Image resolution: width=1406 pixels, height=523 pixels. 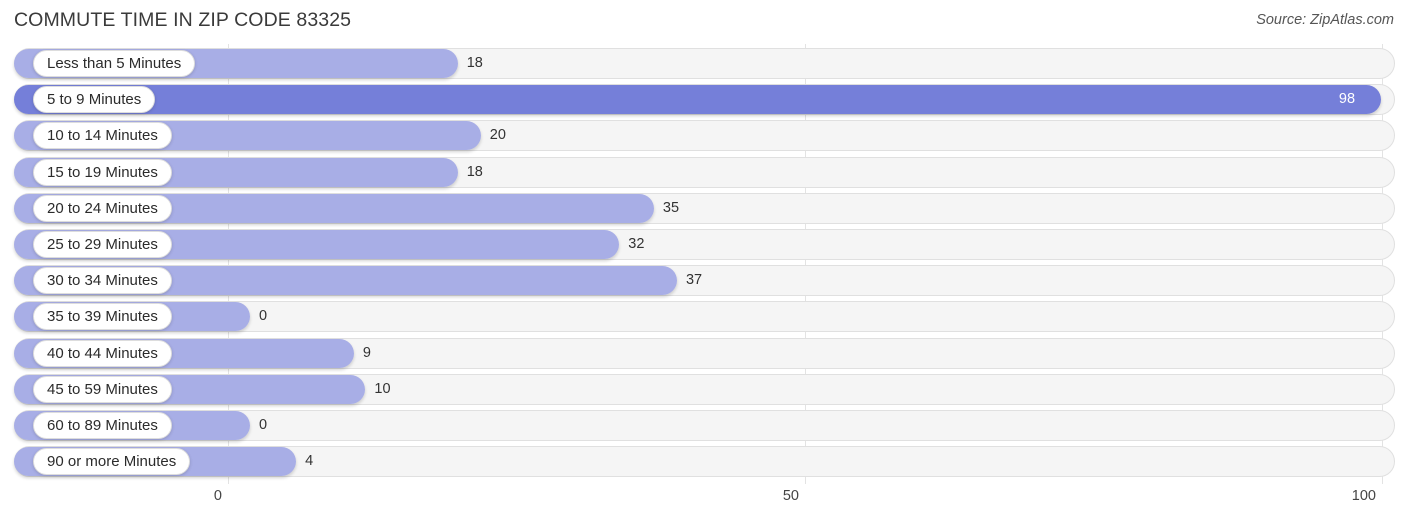 I want to click on category-label-pill: 40 to 44 Minutes, so click(x=102, y=353).